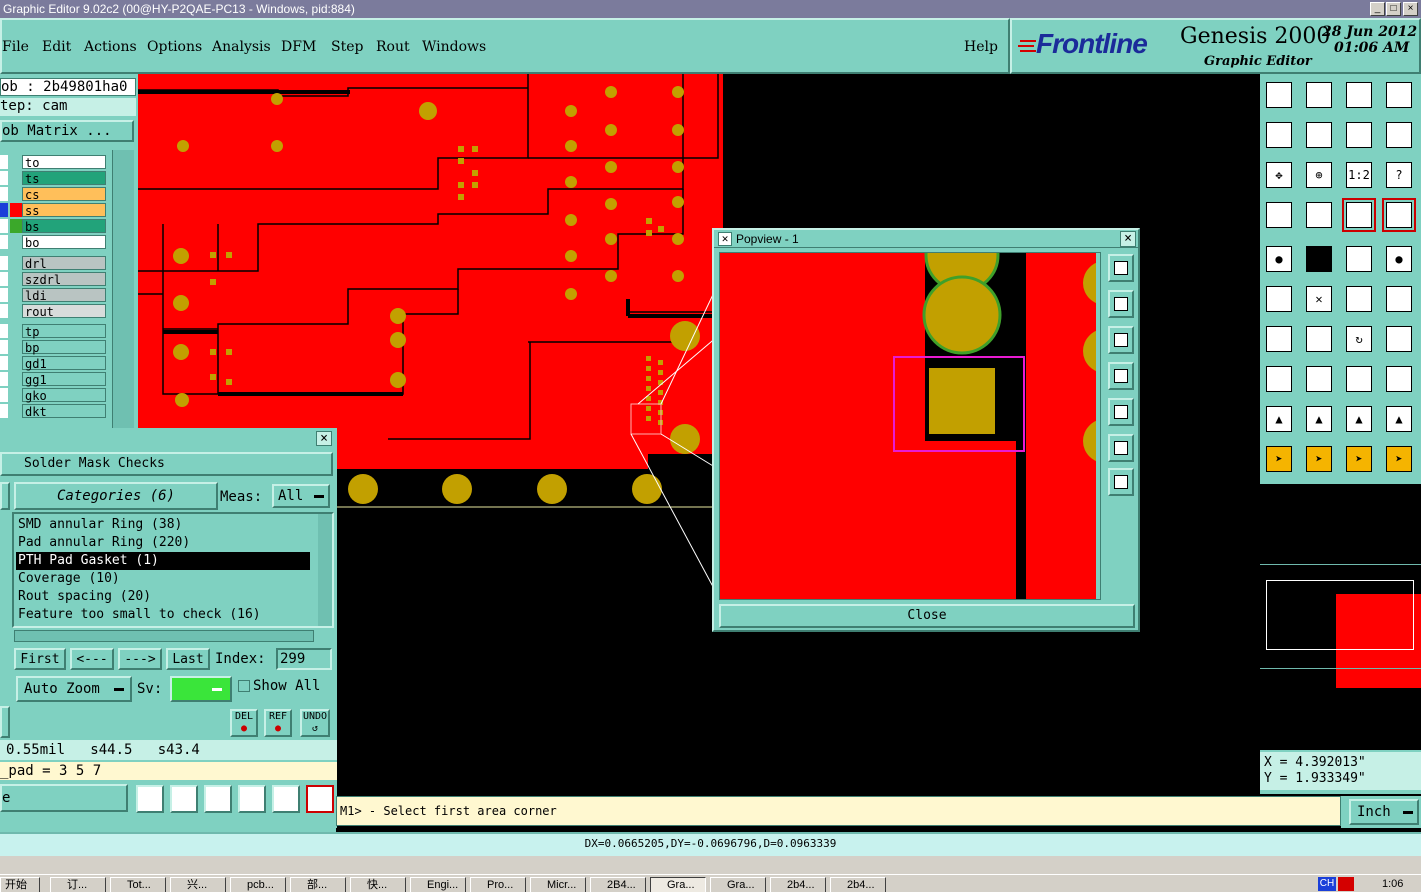  What do you see at coordinates (40, 659) in the screenshot?
I see `first-button: First` at bounding box center [40, 659].